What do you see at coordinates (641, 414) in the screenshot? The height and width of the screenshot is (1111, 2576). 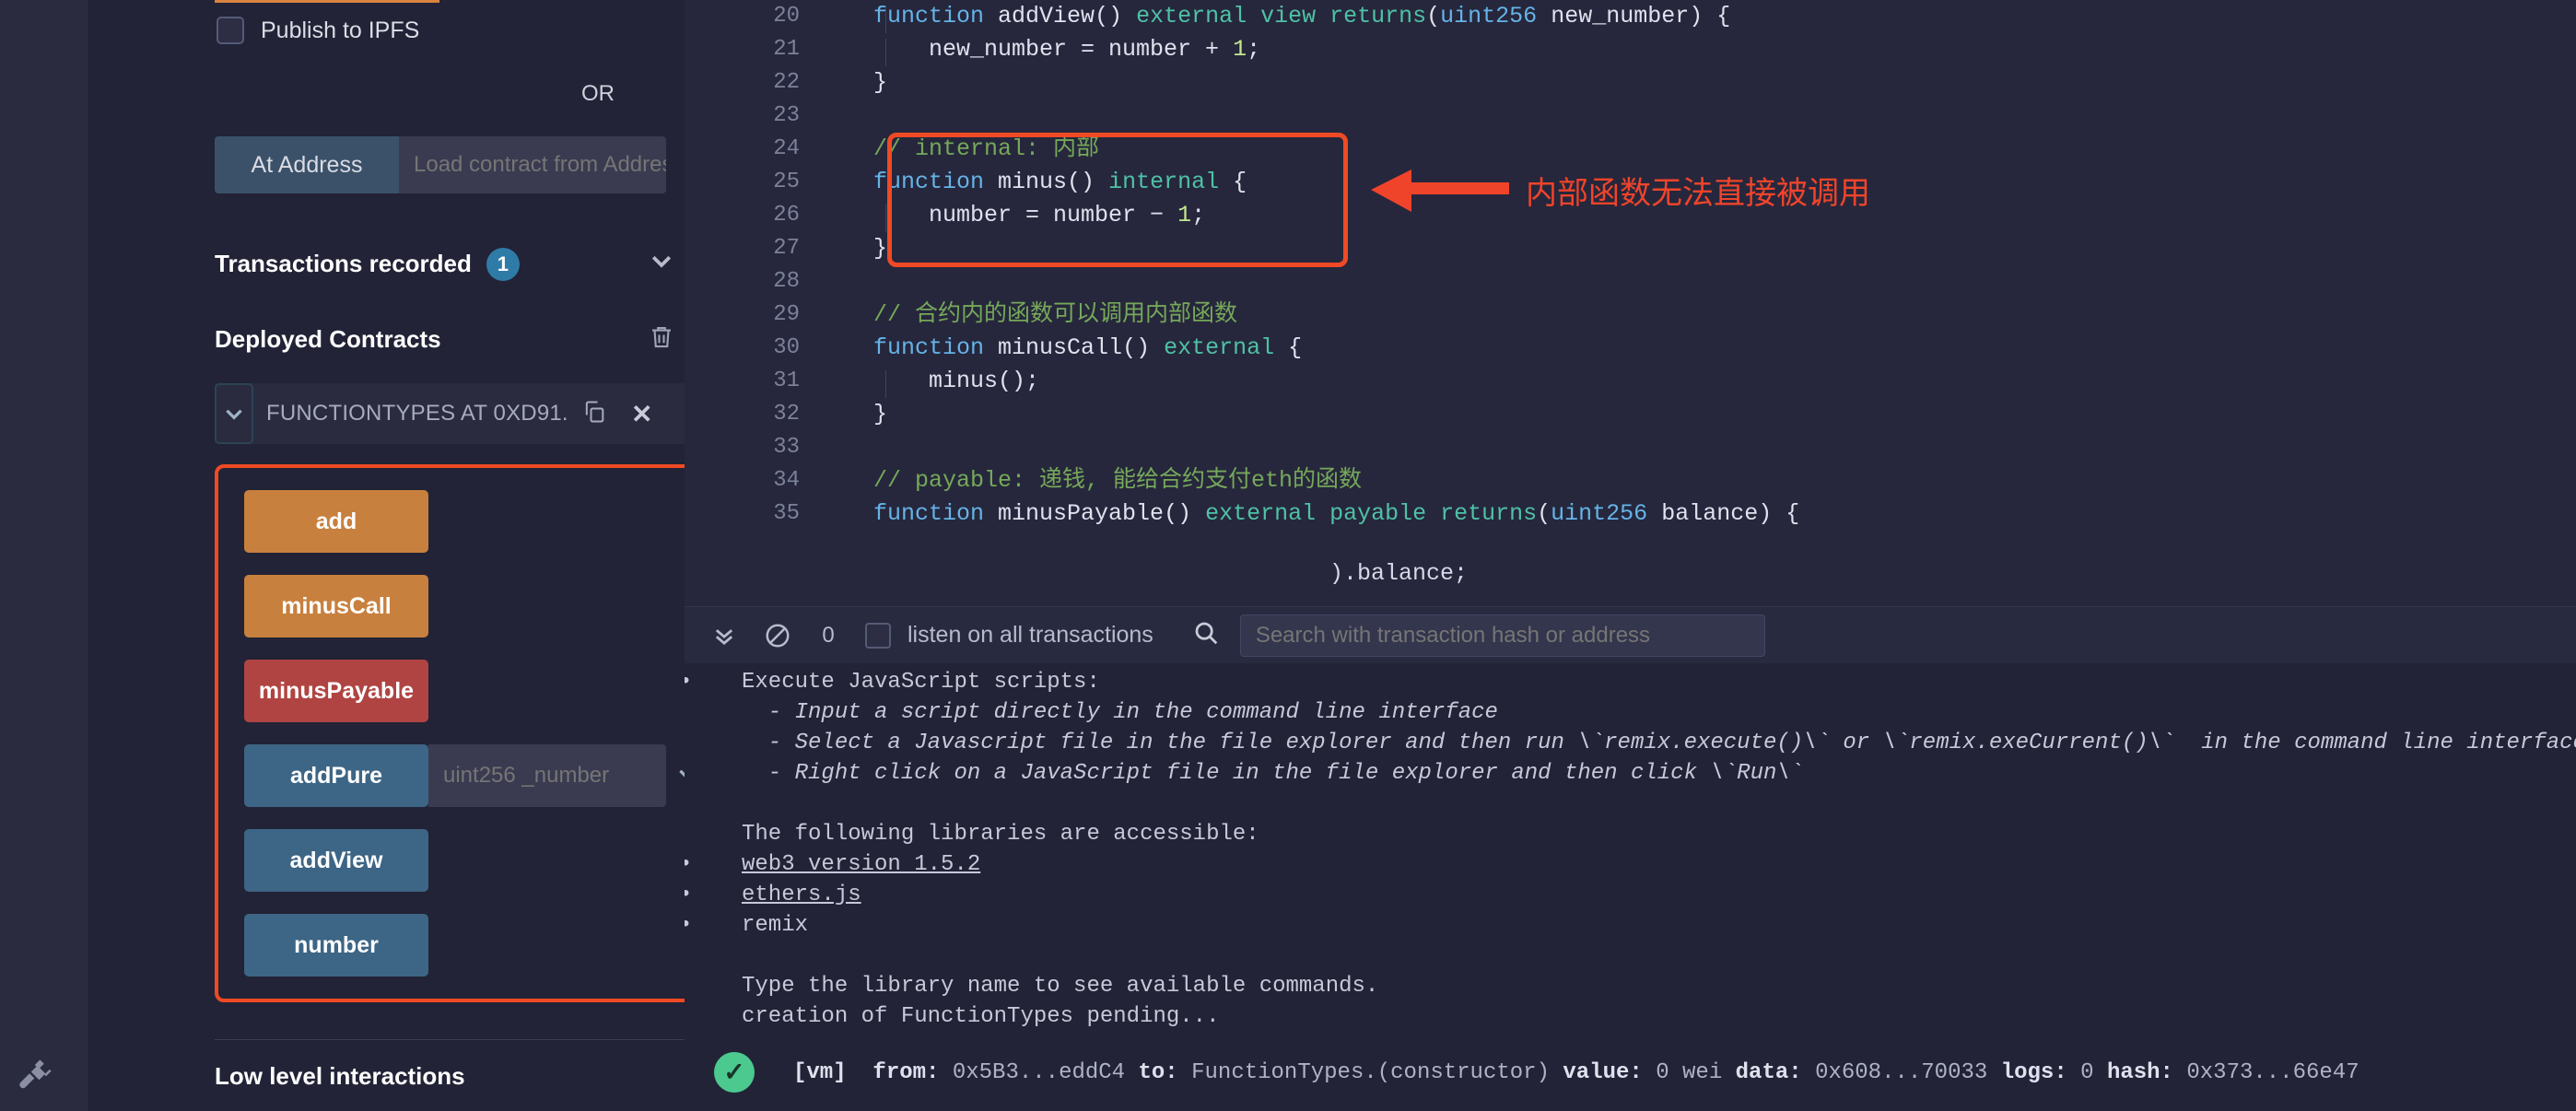 I see `close-icon: ✕` at bounding box center [641, 414].